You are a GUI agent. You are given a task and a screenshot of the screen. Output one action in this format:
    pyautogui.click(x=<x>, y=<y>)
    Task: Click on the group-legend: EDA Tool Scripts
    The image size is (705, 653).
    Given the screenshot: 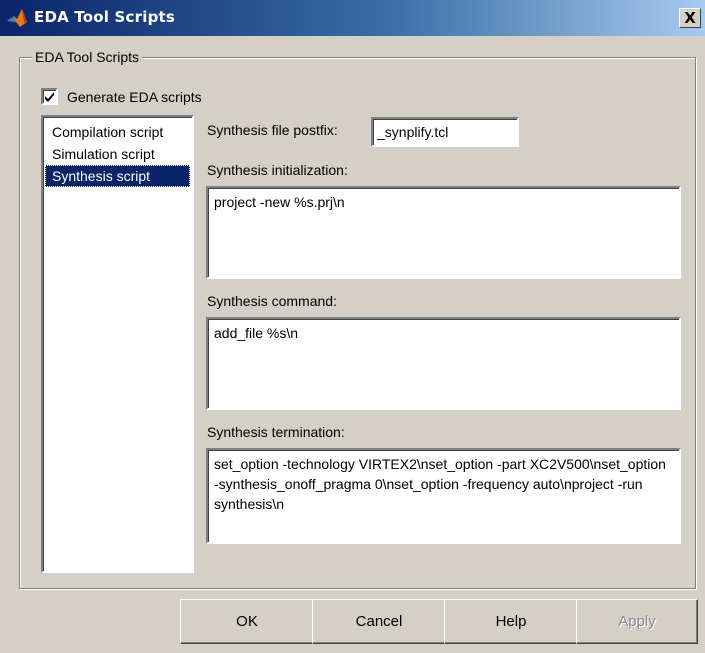 What is the action you would take?
    pyautogui.click(x=87, y=57)
    